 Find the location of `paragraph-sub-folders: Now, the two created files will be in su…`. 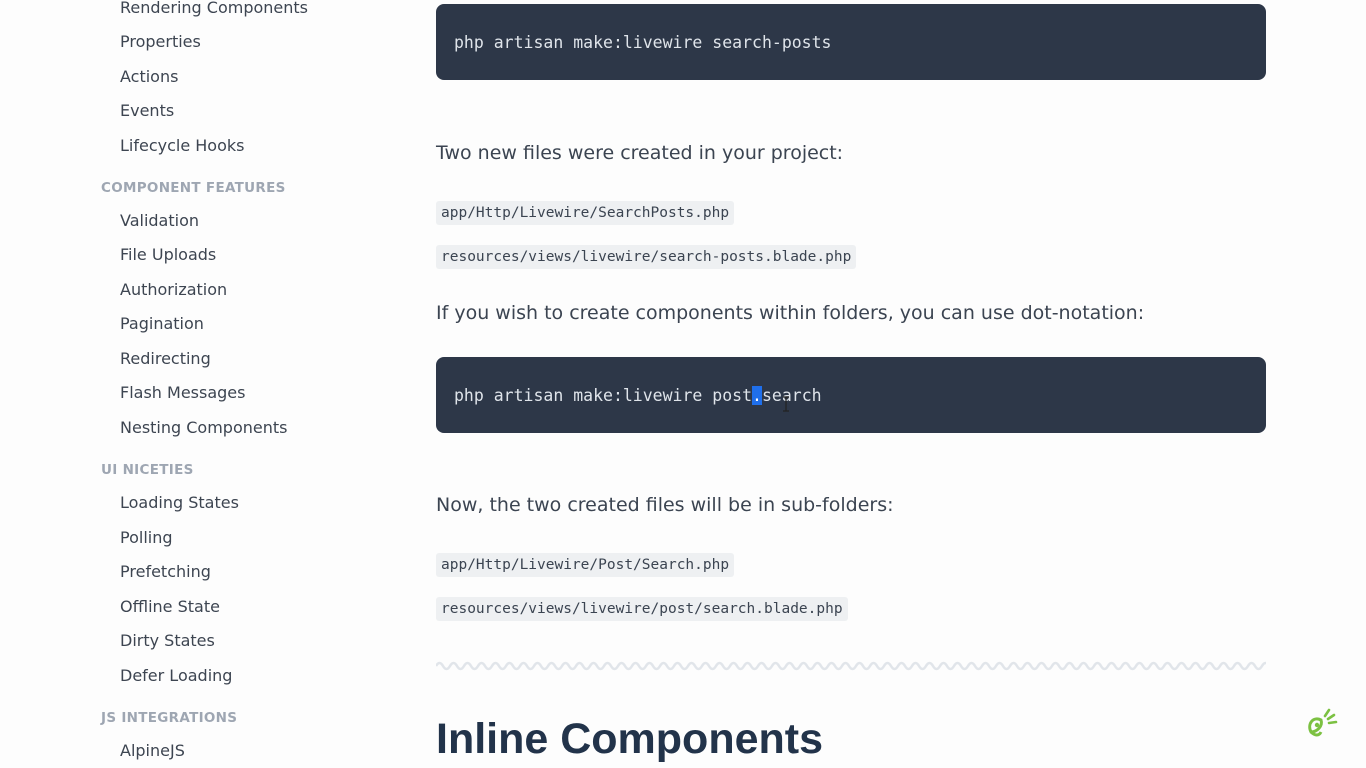

paragraph-sub-folders: Now, the two created files will be in su… is located at coordinates (665, 505).